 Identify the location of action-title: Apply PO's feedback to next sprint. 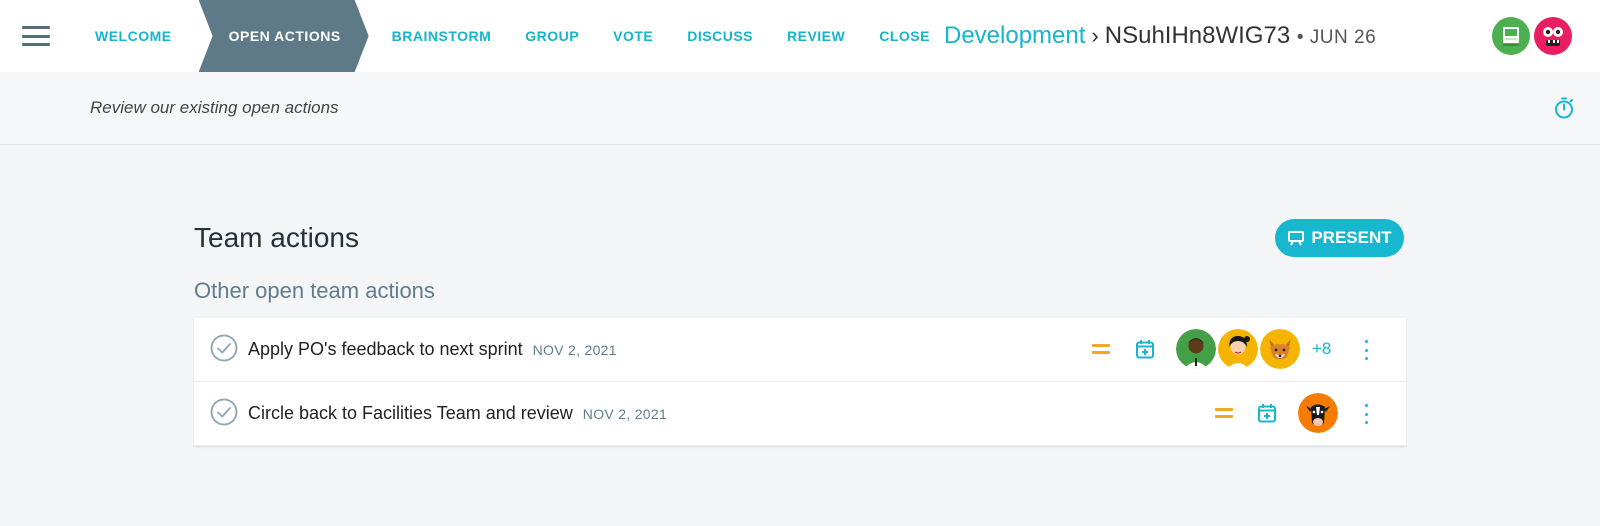
(385, 349).